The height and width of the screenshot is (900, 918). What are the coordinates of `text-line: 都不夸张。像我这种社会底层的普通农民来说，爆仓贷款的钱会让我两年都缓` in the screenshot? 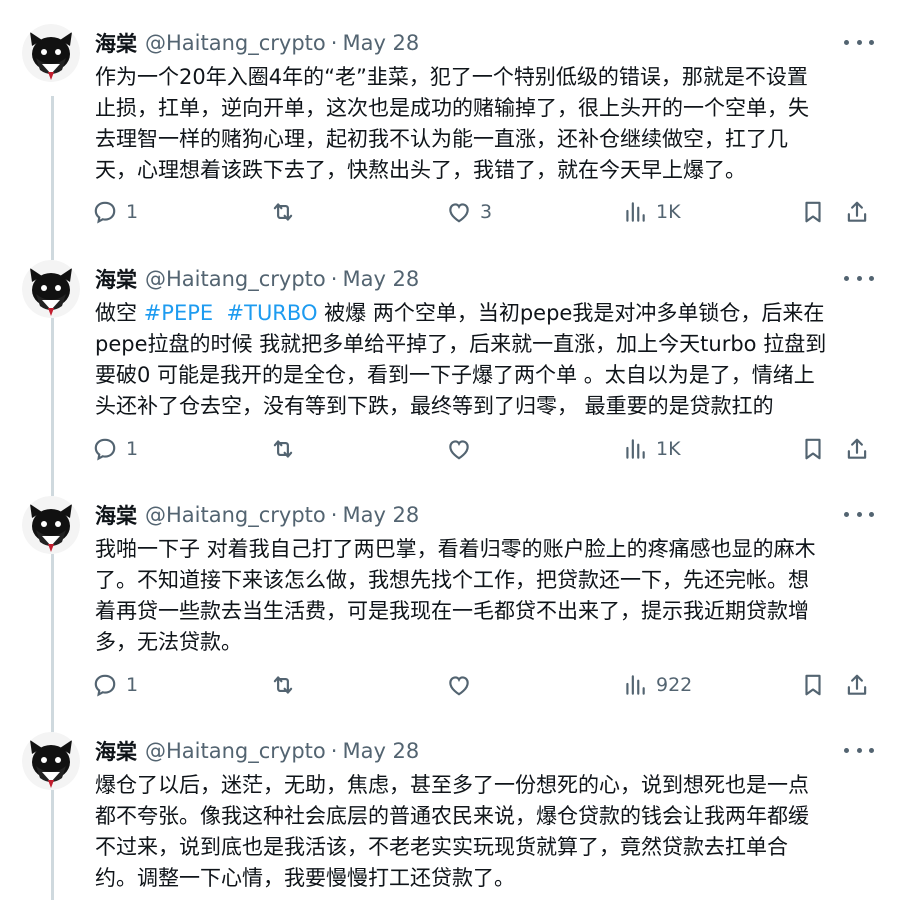 It's located at (452, 816).